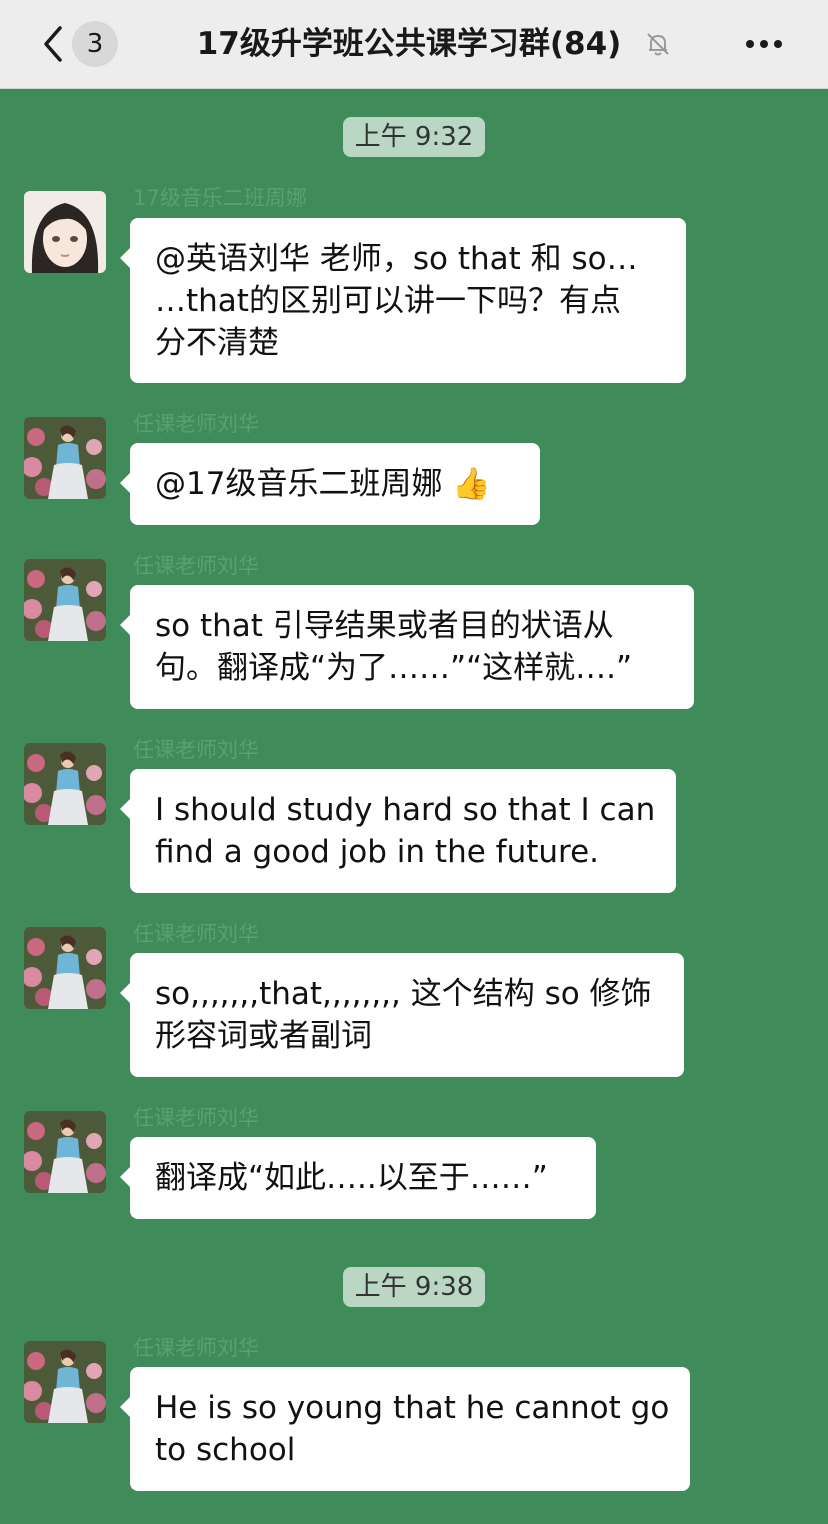 This screenshot has width=828, height=1524. What do you see at coordinates (403, 994) in the screenshot?
I see `message-text: so,,,,,,,that,,,,,,,, 这个结构 so 修饰` at bounding box center [403, 994].